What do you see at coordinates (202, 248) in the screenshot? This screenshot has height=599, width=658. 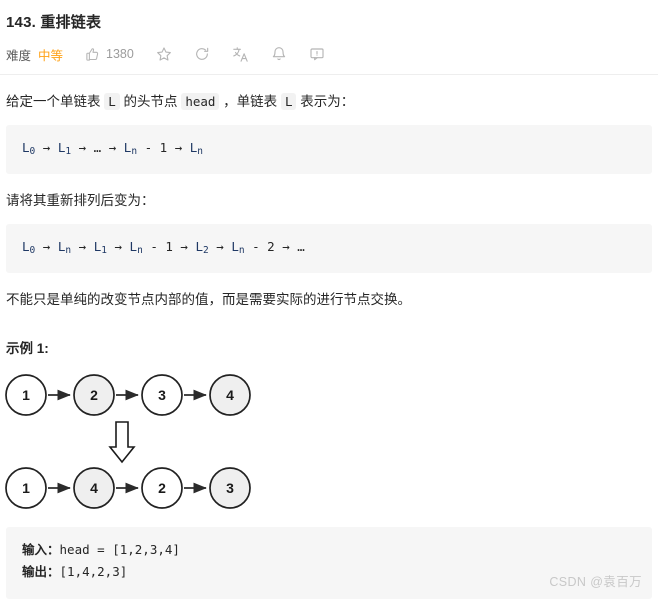 I see `code-variable: L2` at bounding box center [202, 248].